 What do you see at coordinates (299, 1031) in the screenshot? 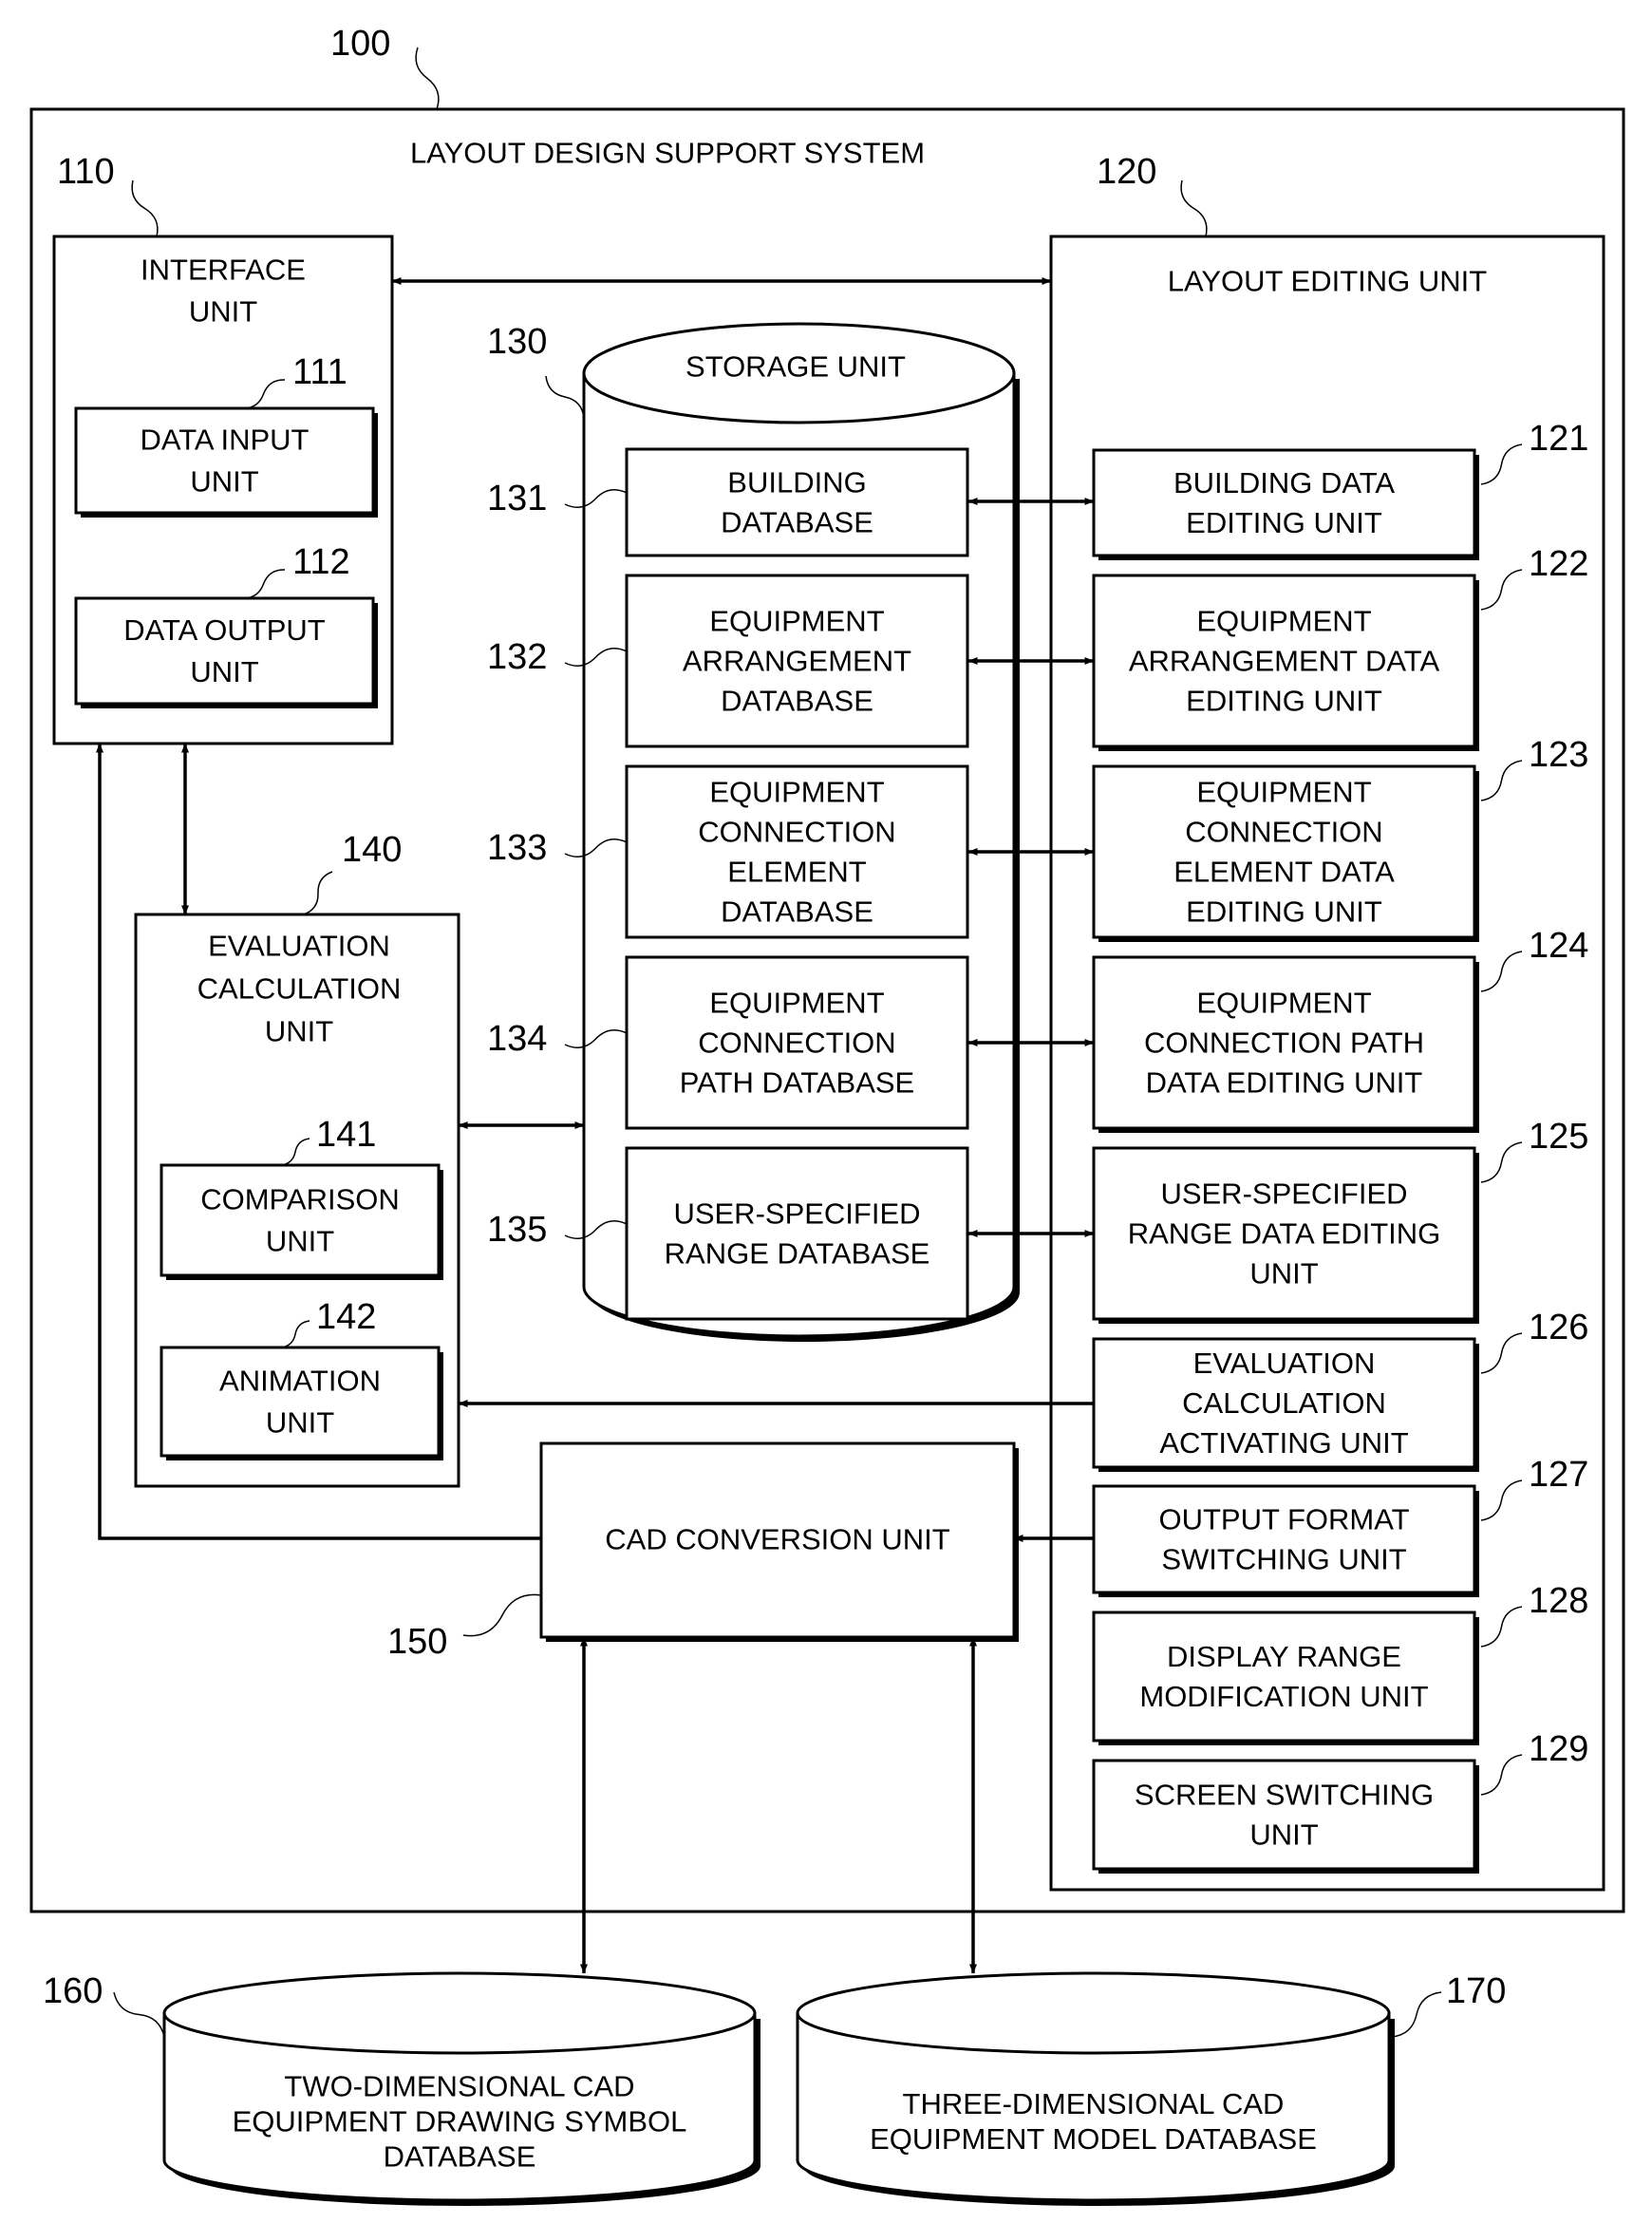
I see `evaluation-unit-title: UNIT` at bounding box center [299, 1031].